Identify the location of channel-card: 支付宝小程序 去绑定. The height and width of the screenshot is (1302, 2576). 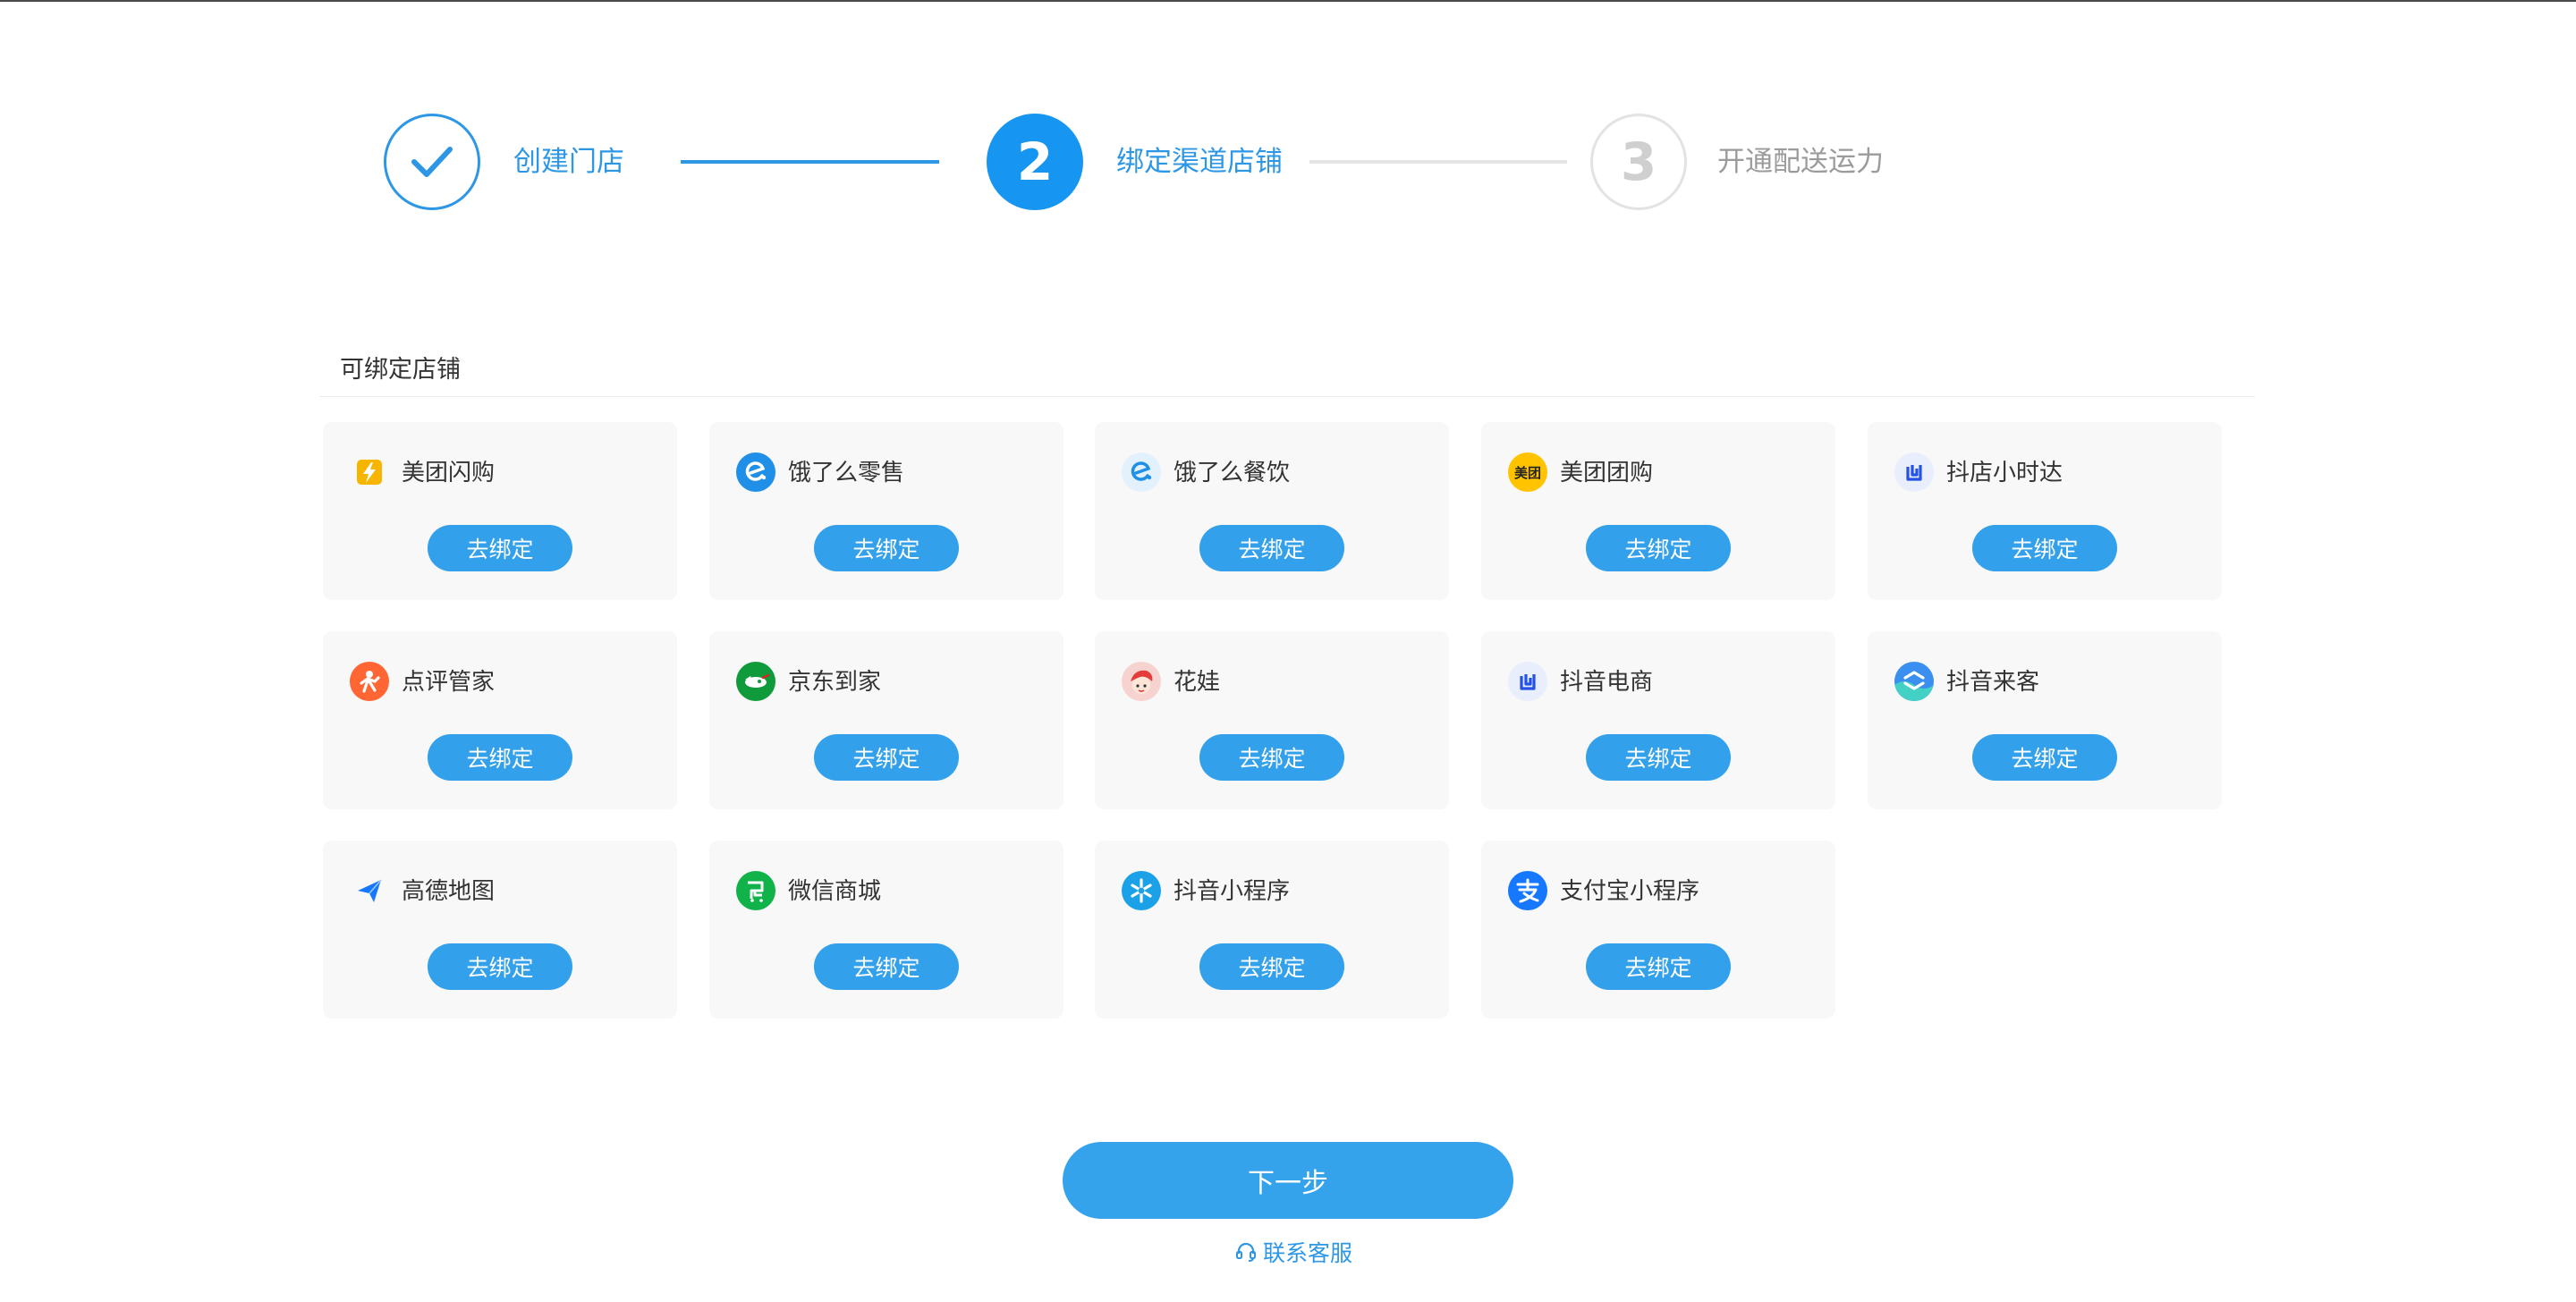
(1658, 930).